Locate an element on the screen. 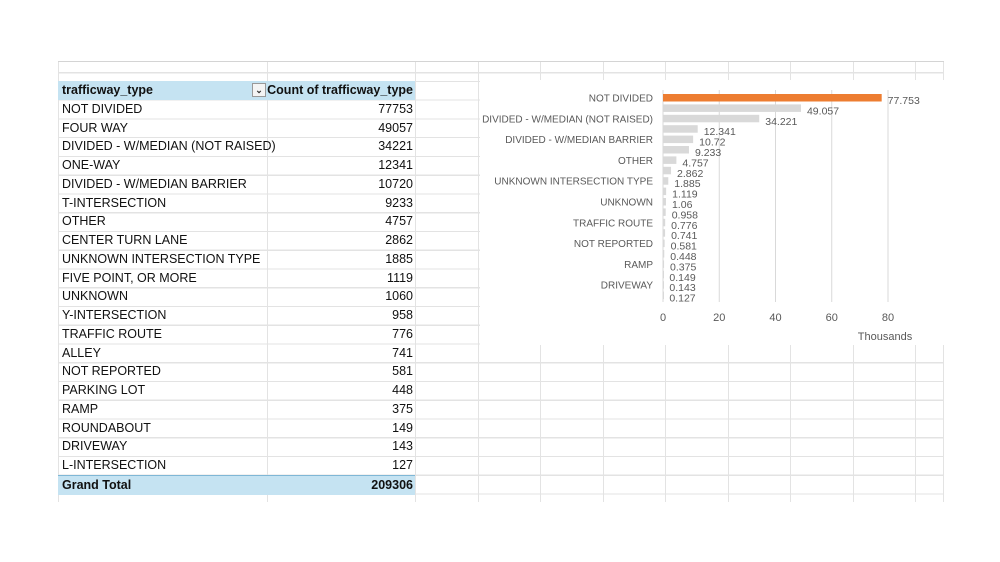 The height and width of the screenshot is (562, 1000). pivot-row: UNKNOWN 1060 is located at coordinates (236, 296).